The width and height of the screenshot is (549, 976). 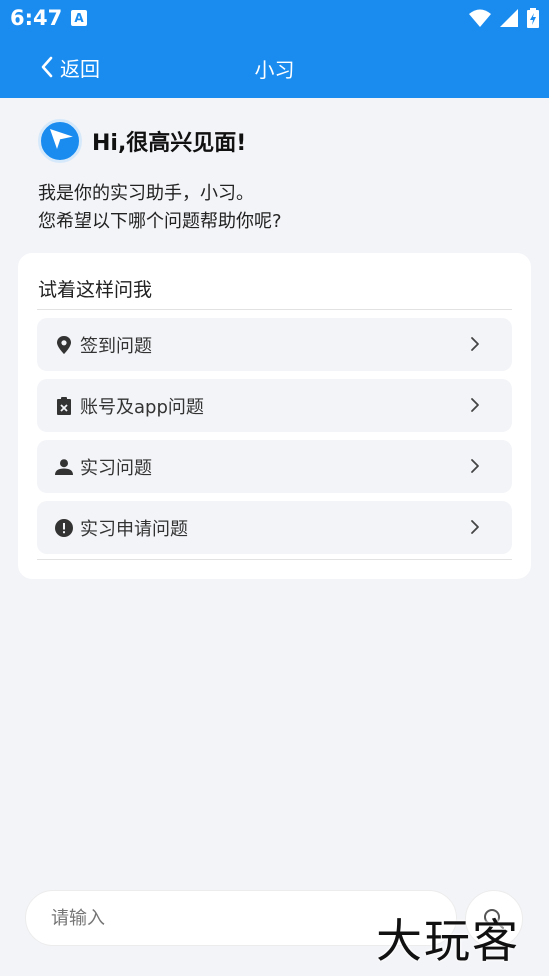 What do you see at coordinates (533, 17) in the screenshot?
I see `battery-icon` at bounding box center [533, 17].